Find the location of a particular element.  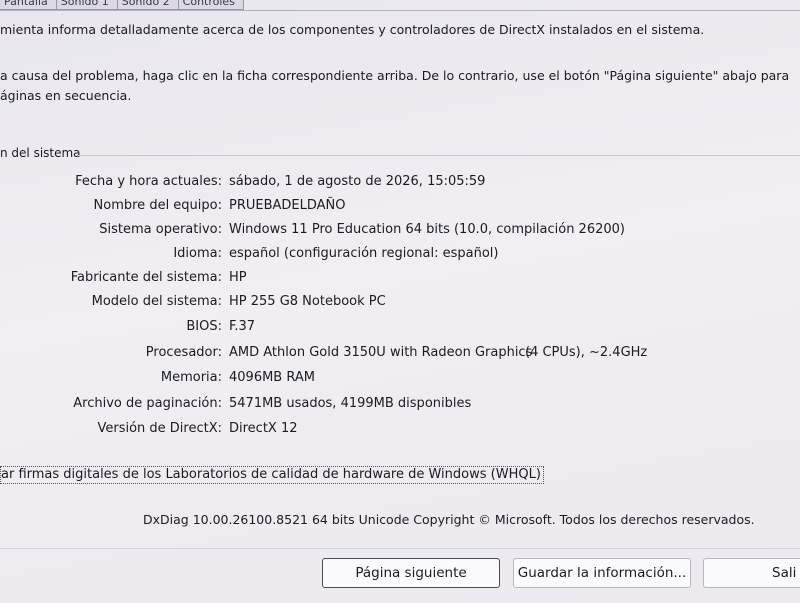

tab-strip-divider is located at coordinates (400, 10).